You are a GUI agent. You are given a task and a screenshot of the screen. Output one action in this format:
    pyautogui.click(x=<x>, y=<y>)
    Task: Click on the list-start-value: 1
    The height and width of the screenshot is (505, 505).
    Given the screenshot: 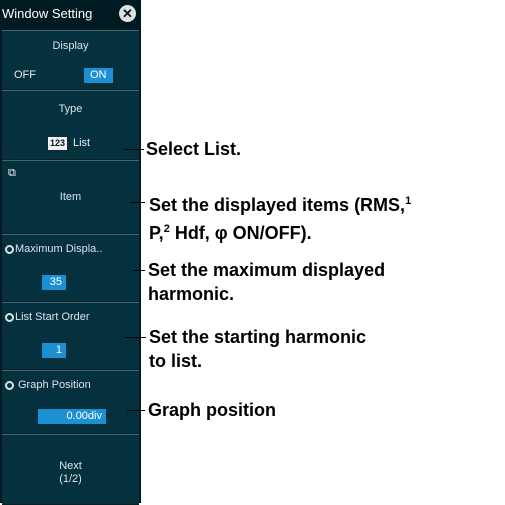 What is the action you would take?
    pyautogui.click(x=54, y=350)
    